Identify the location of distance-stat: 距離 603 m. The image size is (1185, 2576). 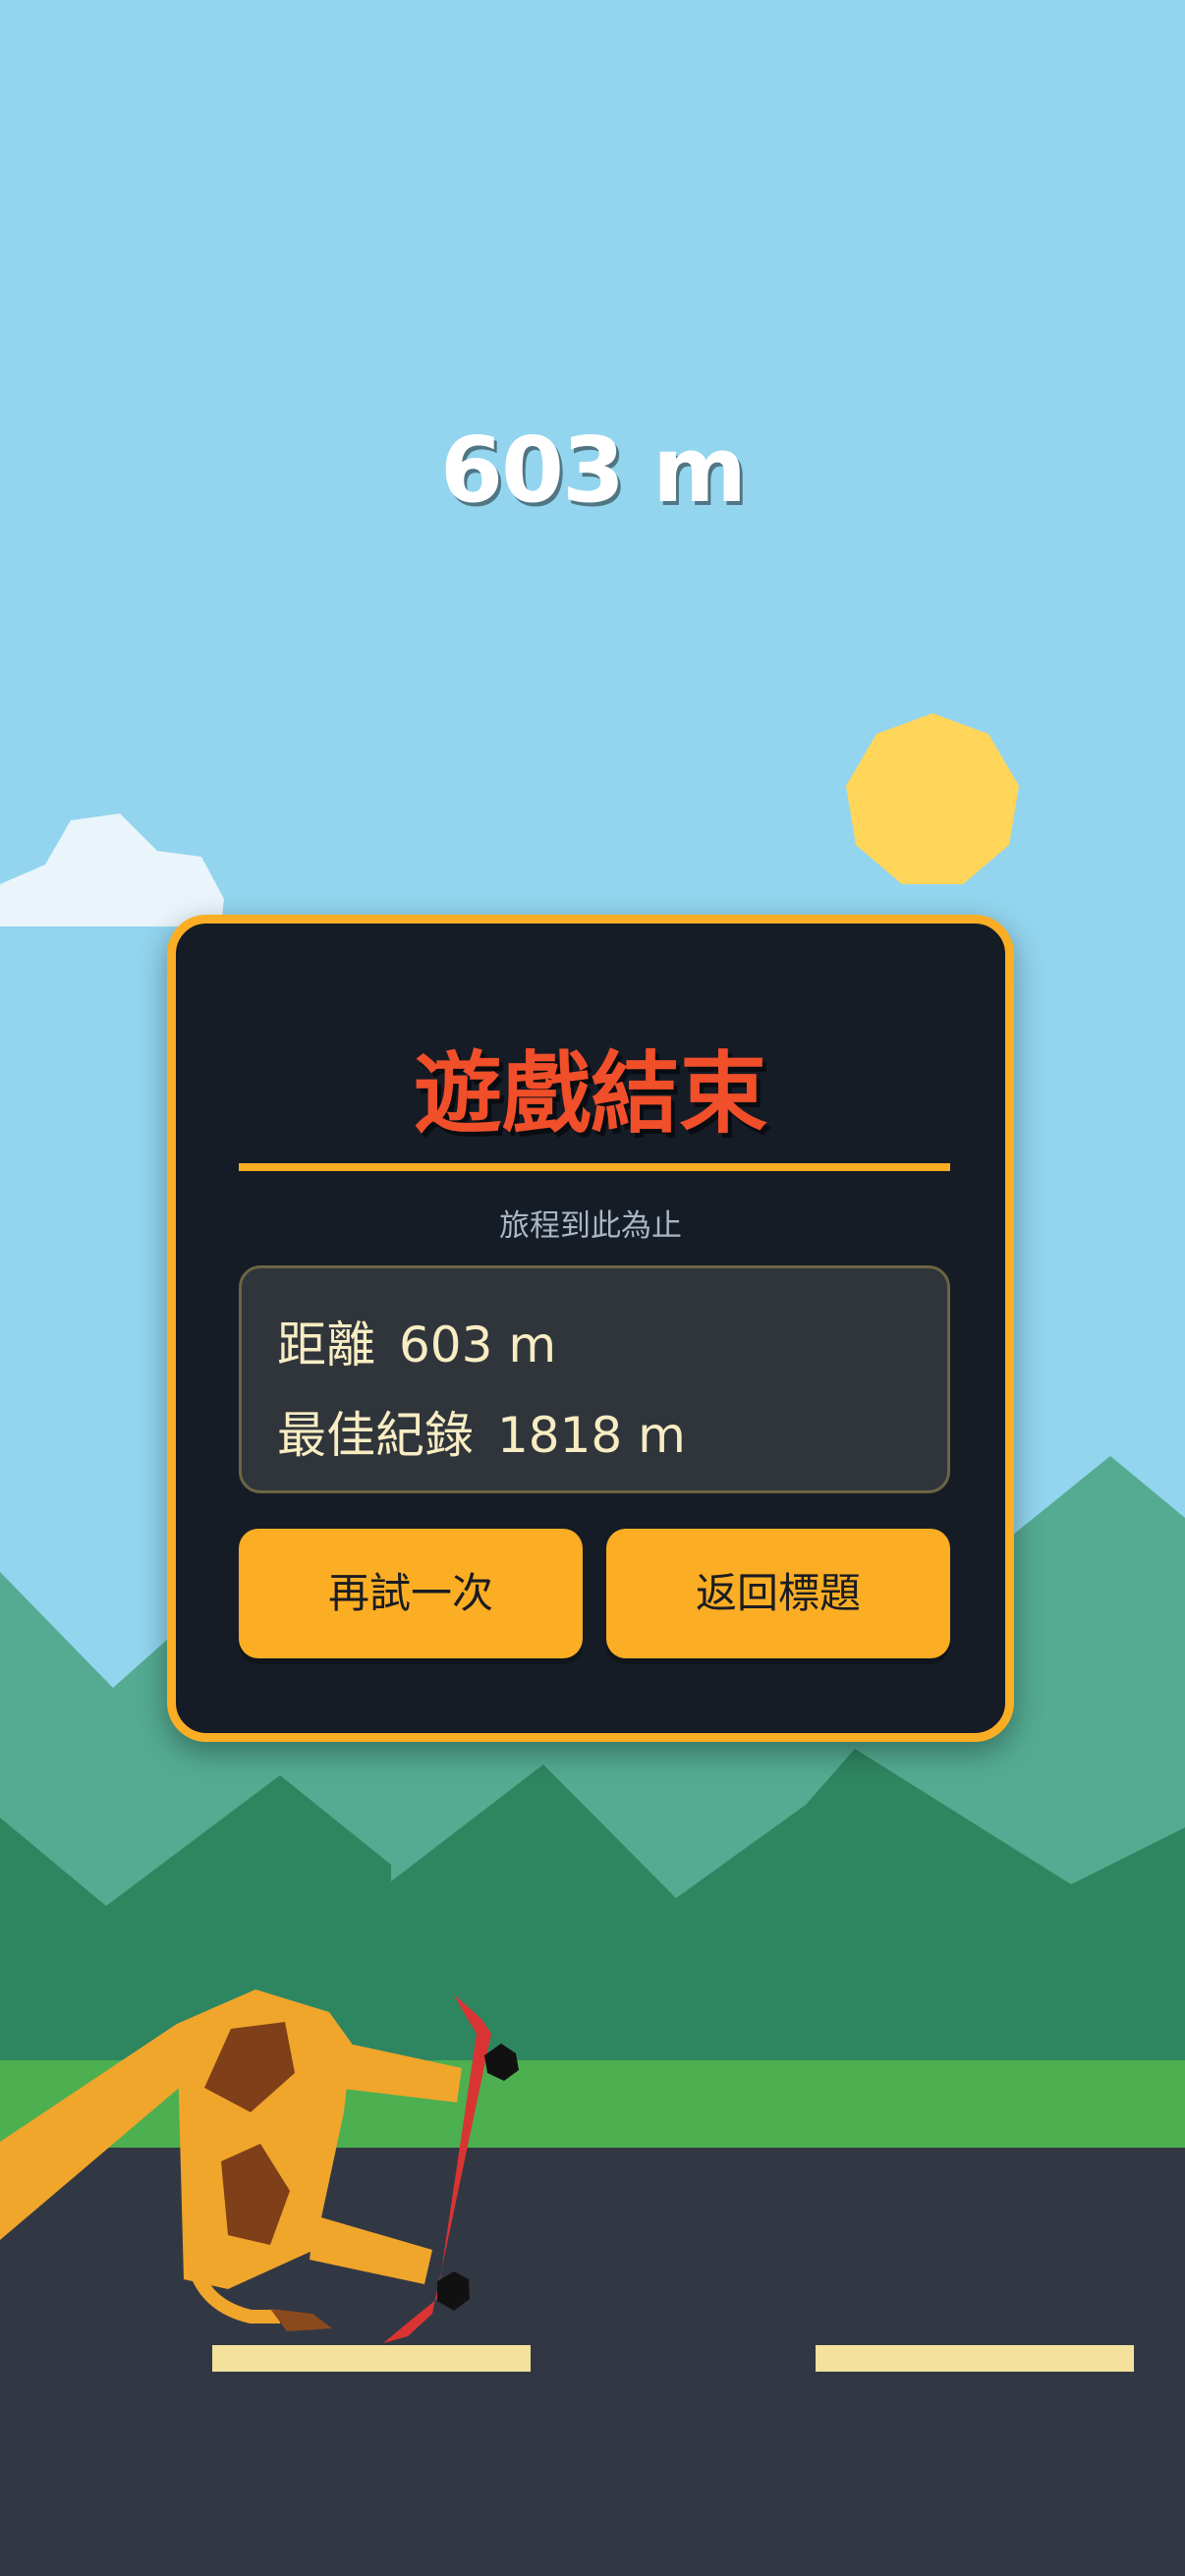
(416, 1341).